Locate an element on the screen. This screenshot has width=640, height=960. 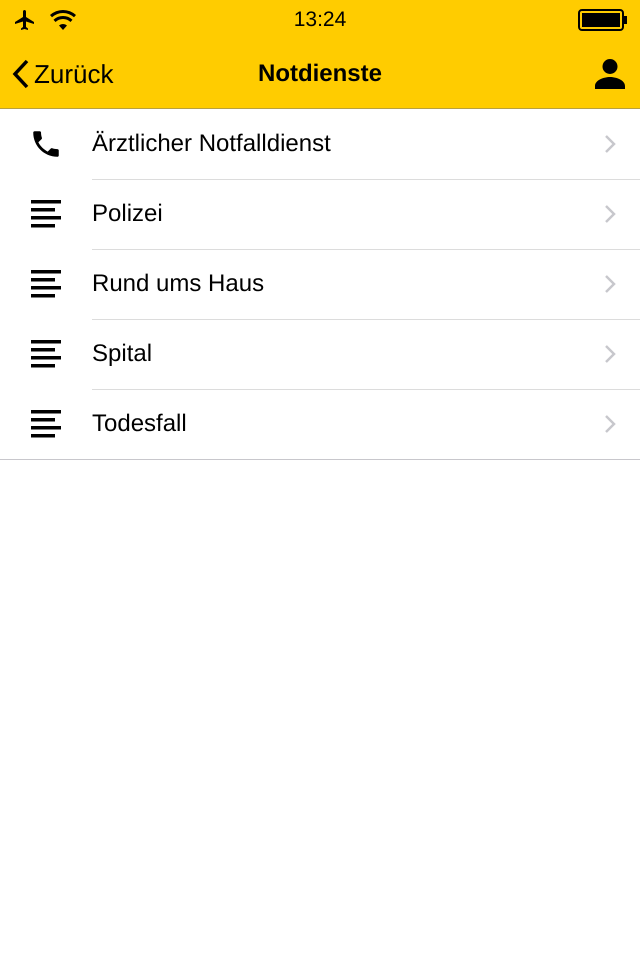
chevron-left-icon is located at coordinates (21, 74).